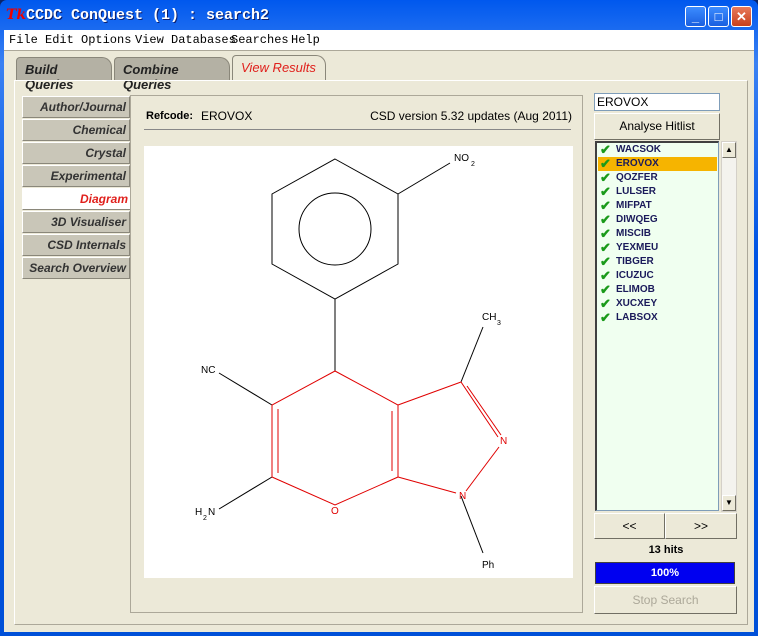 The width and height of the screenshot is (758, 636). What do you see at coordinates (657, 192) in the screenshot?
I see `hit-list-item: ✔ LULSER` at bounding box center [657, 192].